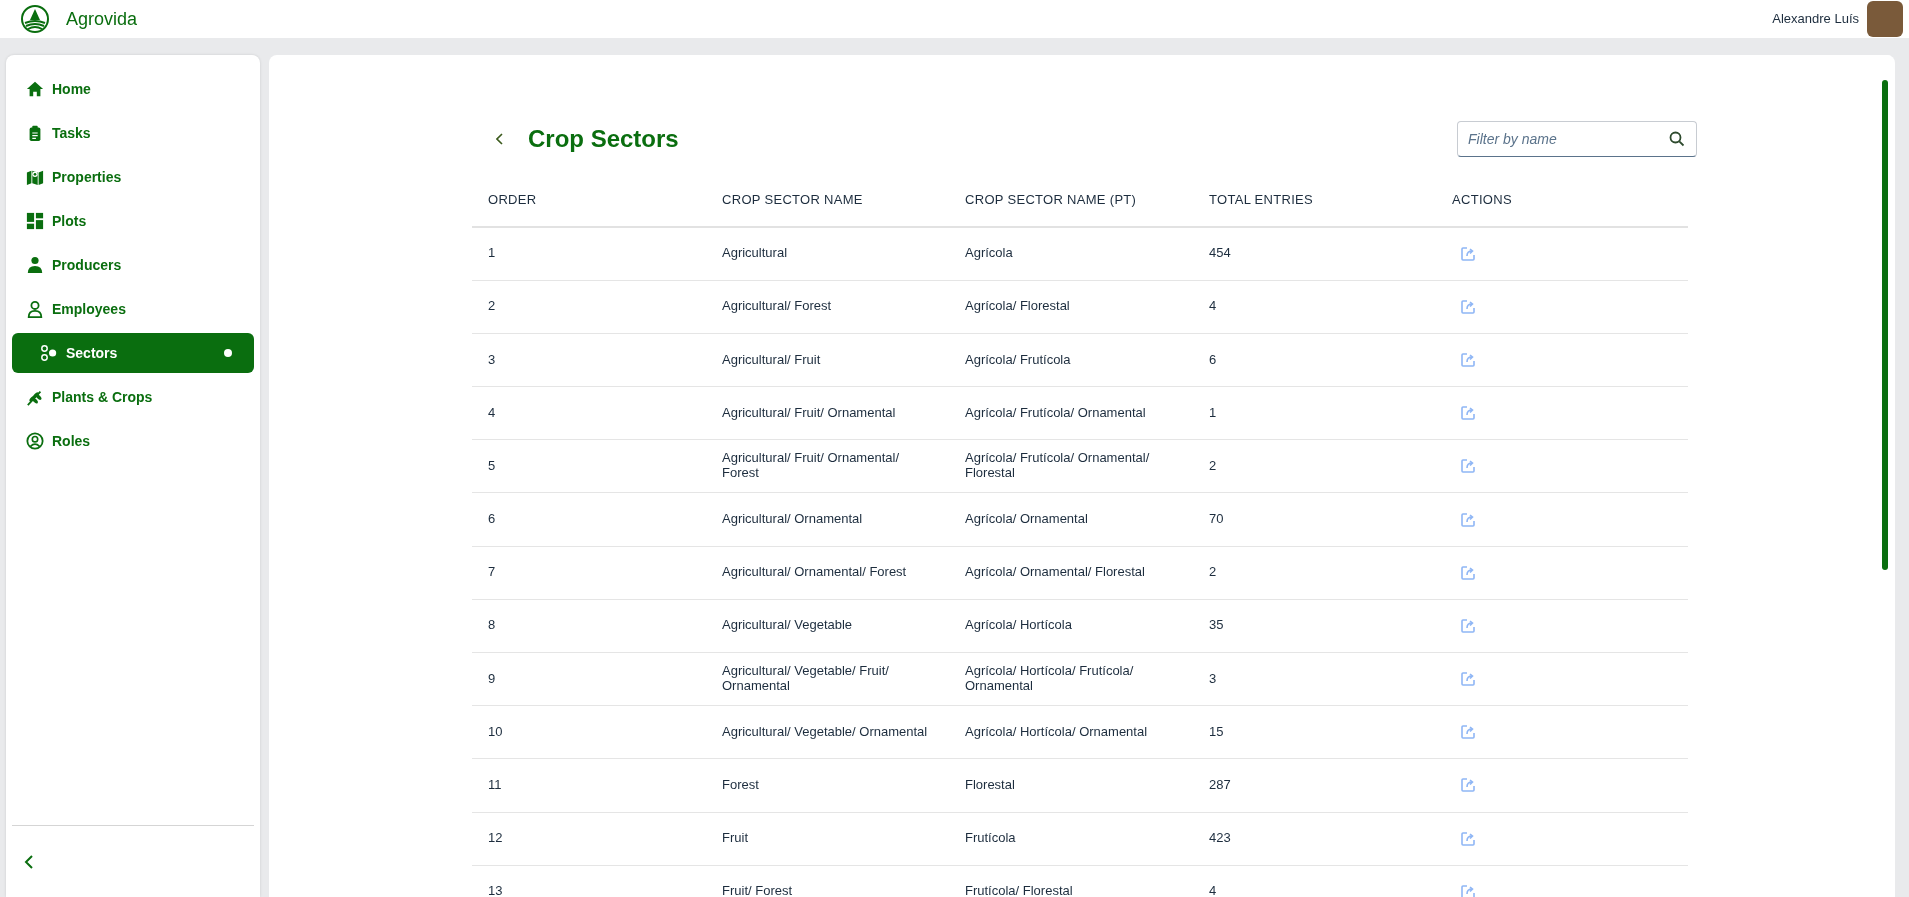  What do you see at coordinates (589, 881) in the screenshot?
I see `table-cell: 13` at bounding box center [589, 881].